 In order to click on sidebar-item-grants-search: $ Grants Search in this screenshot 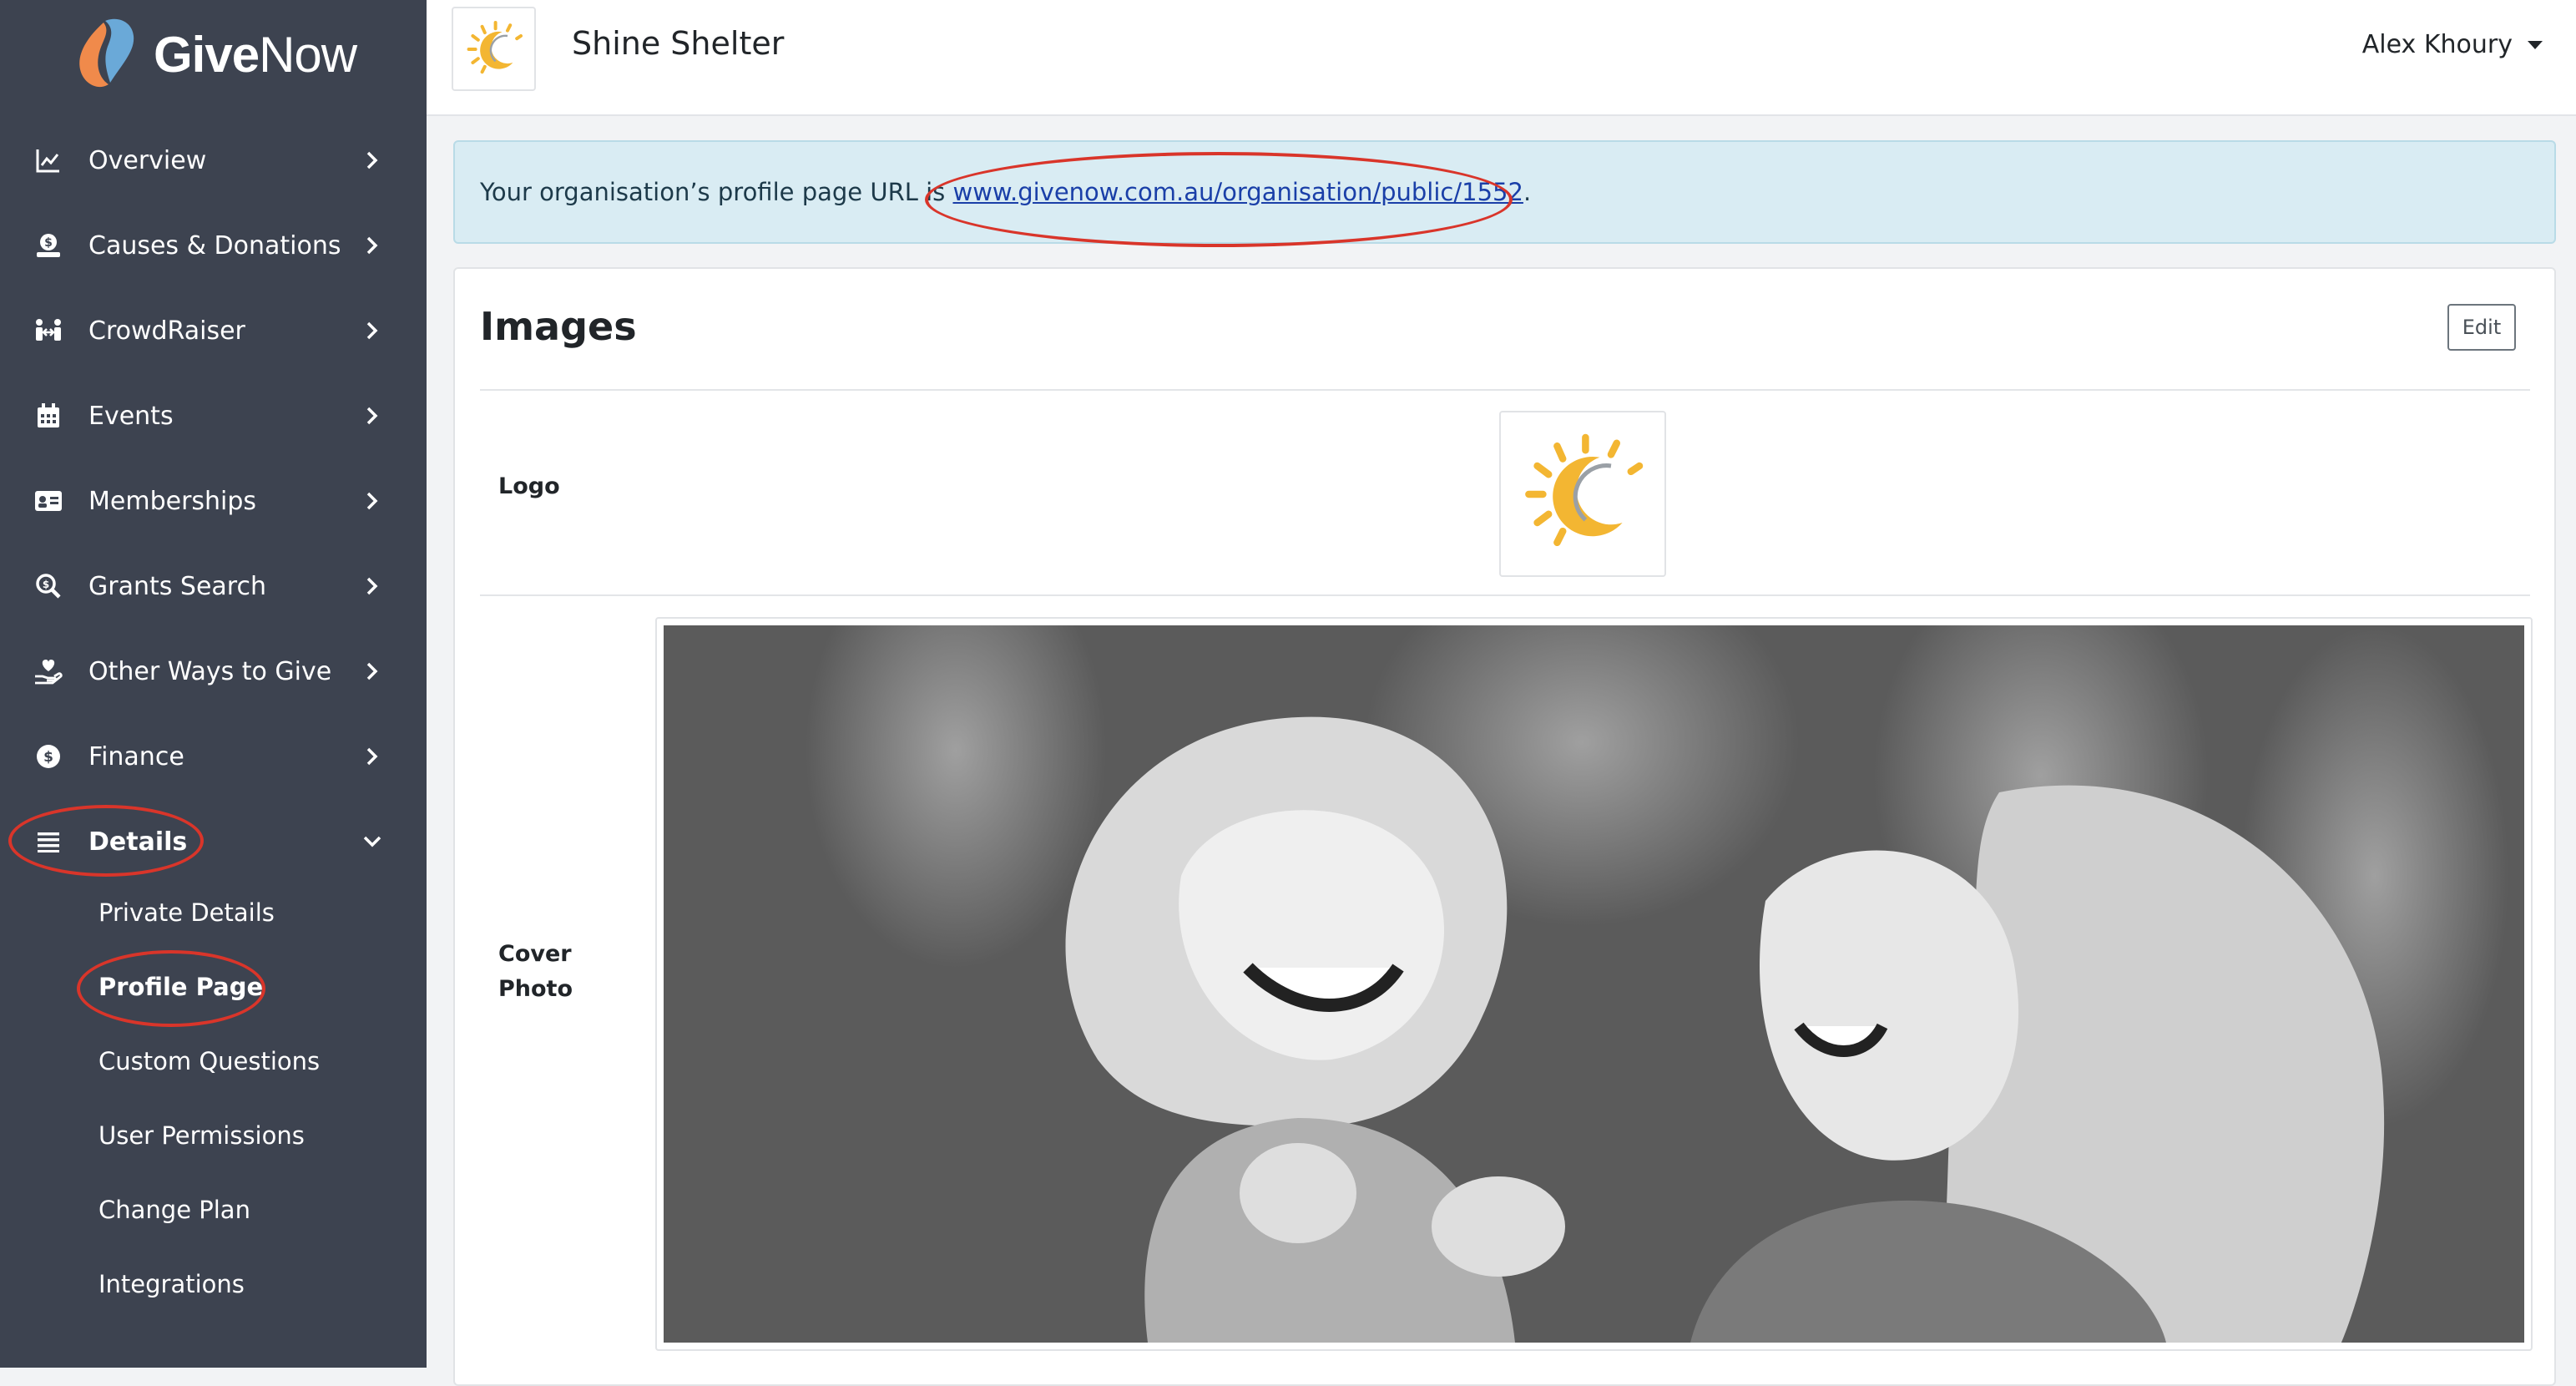, I will do `click(213, 586)`.